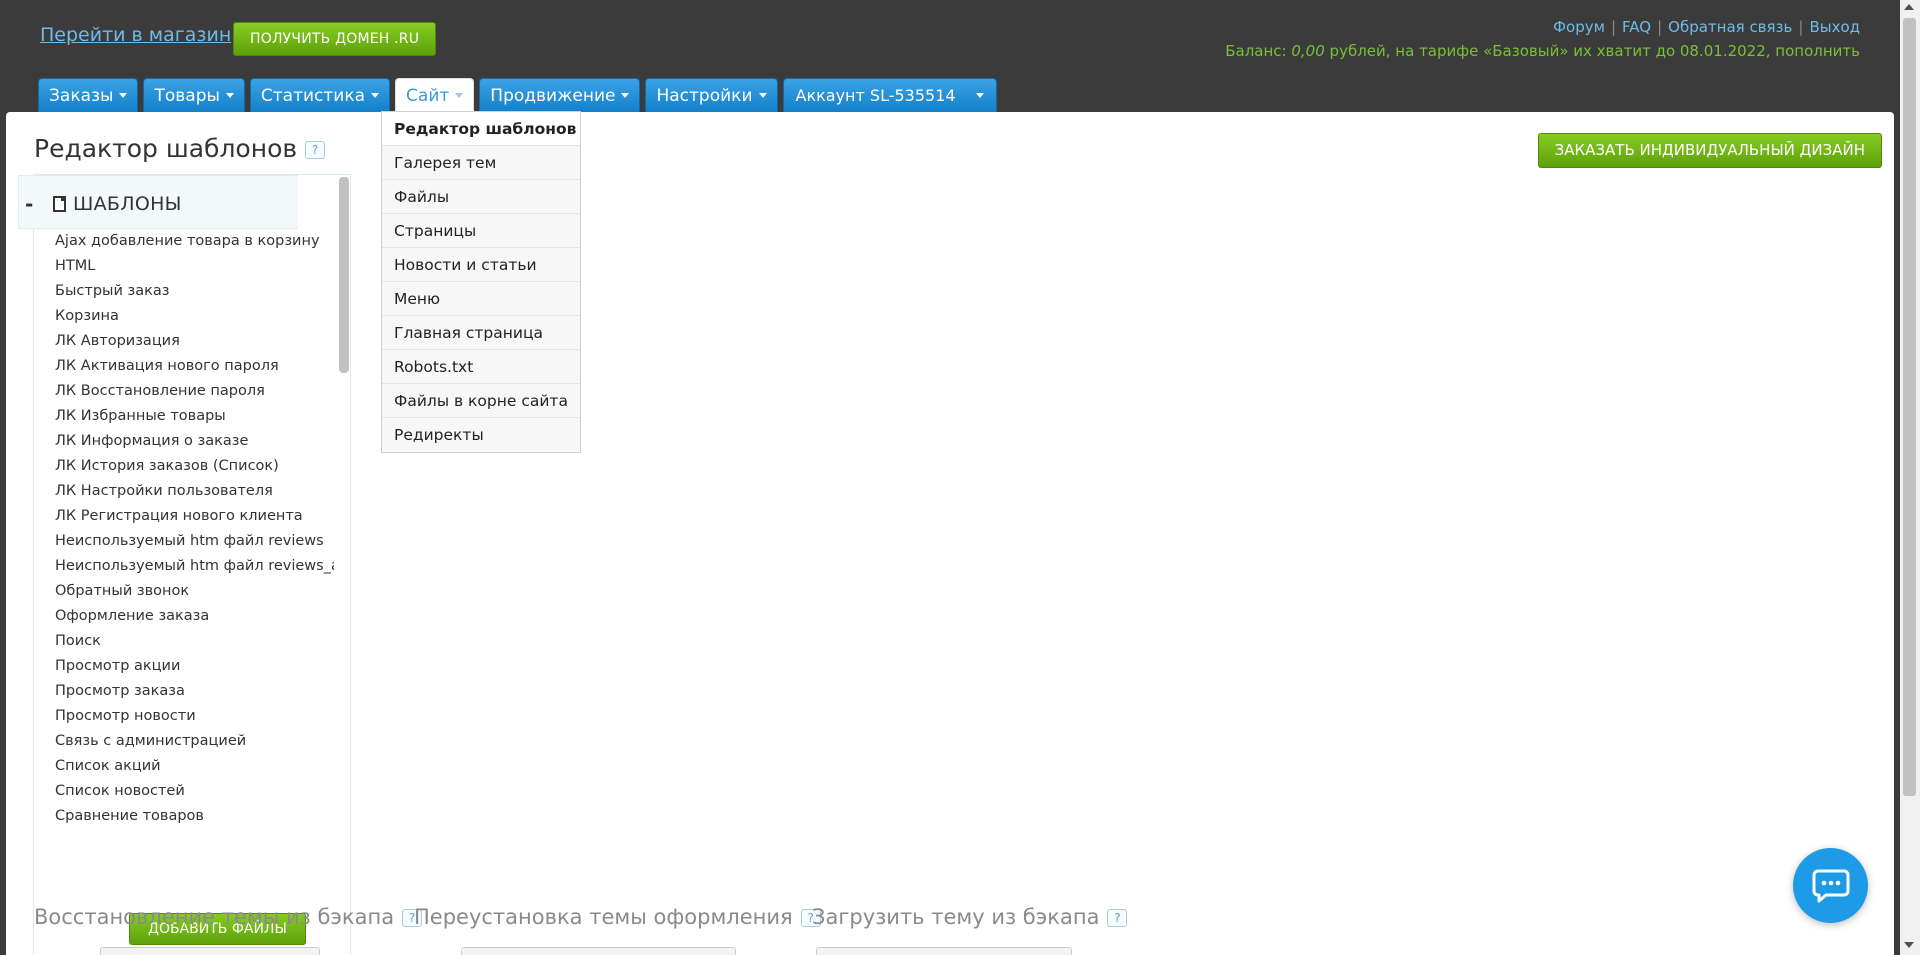 This screenshot has height=955, width=1920. Describe the element at coordinates (481, 333) in the screenshot. I see `menu-item-home-page: Главная страница` at that location.